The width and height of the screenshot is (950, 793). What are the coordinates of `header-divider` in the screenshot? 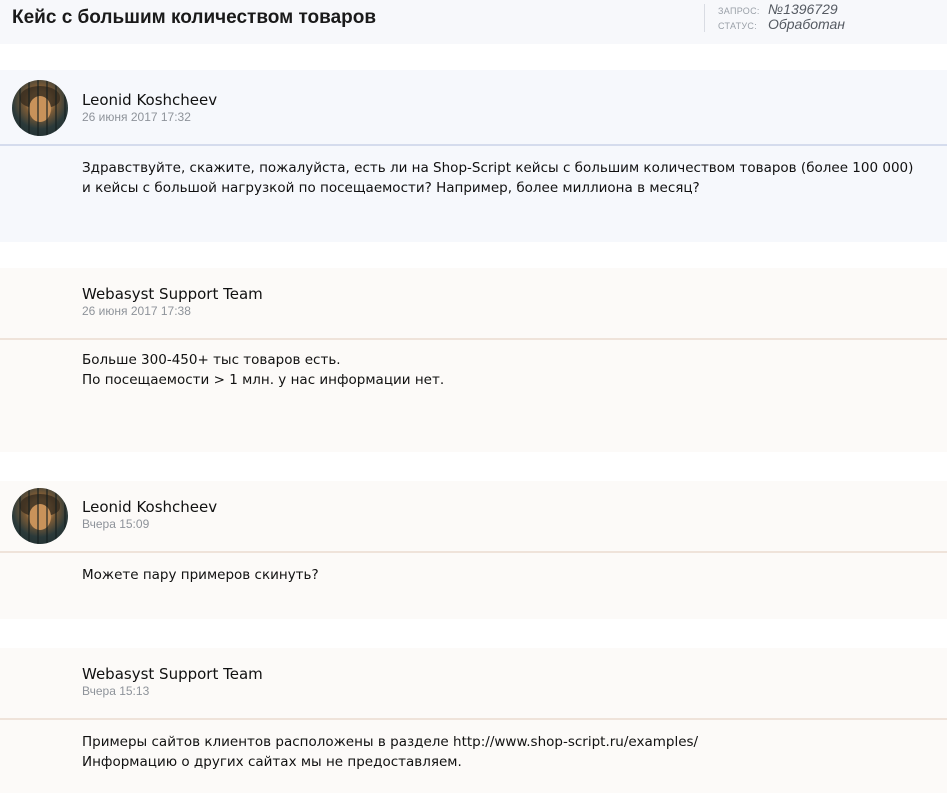 It's located at (704, 18).